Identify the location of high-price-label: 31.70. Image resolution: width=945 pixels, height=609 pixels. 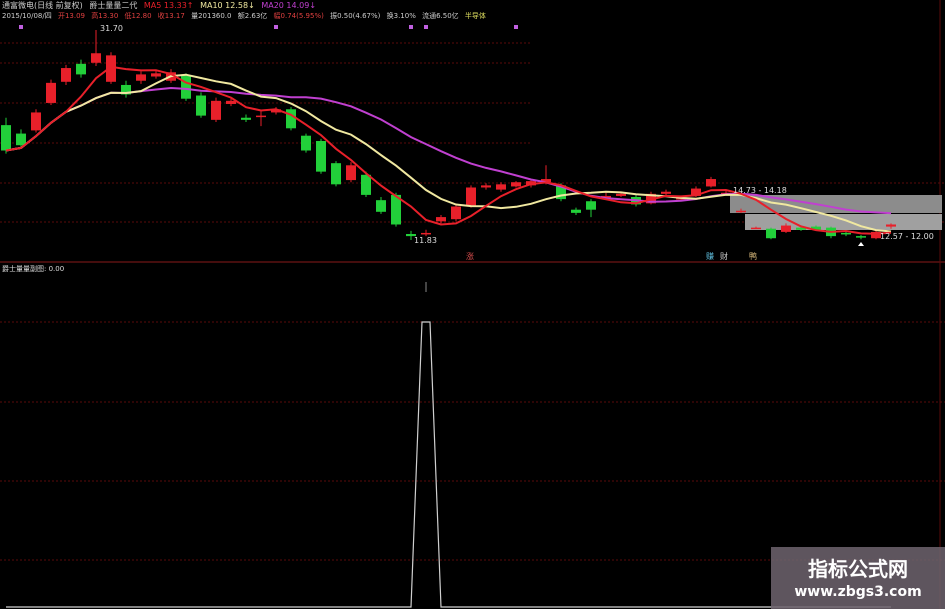
(111, 28).